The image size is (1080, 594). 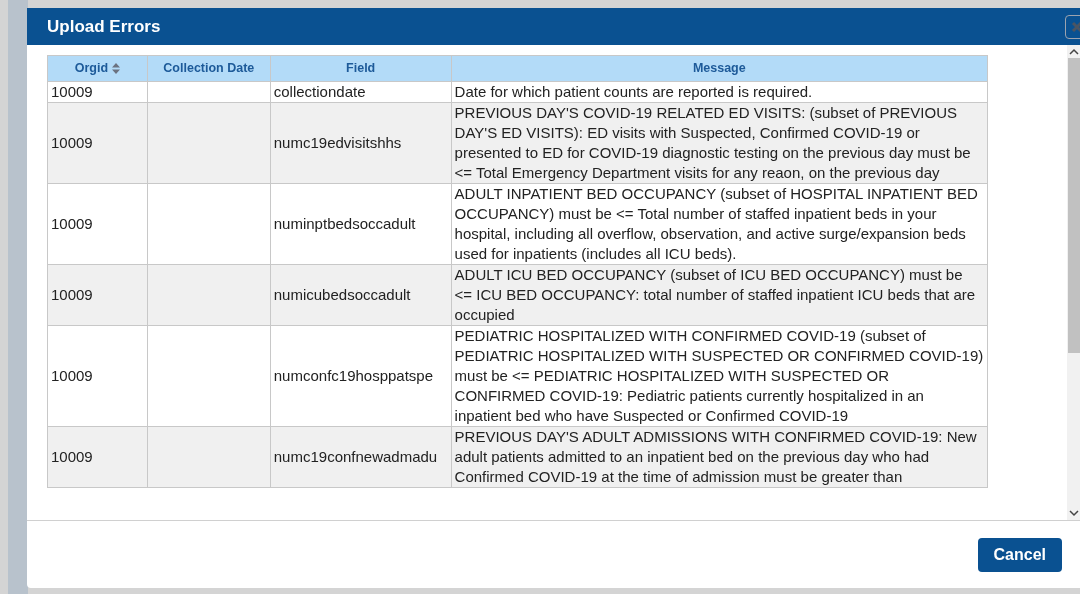 What do you see at coordinates (353, 376) in the screenshot?
I see `table-cell: numconfc19hosppatspe` at bounding box center [353, 376].